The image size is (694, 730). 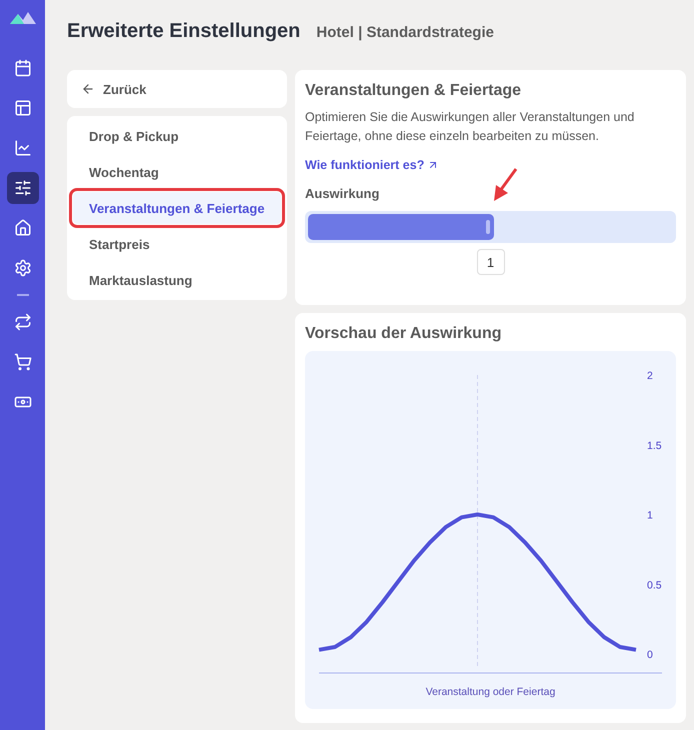 I want to click on settings-nav-item: Veranstaltungen & Feiertage, so click(x=177, y=208).